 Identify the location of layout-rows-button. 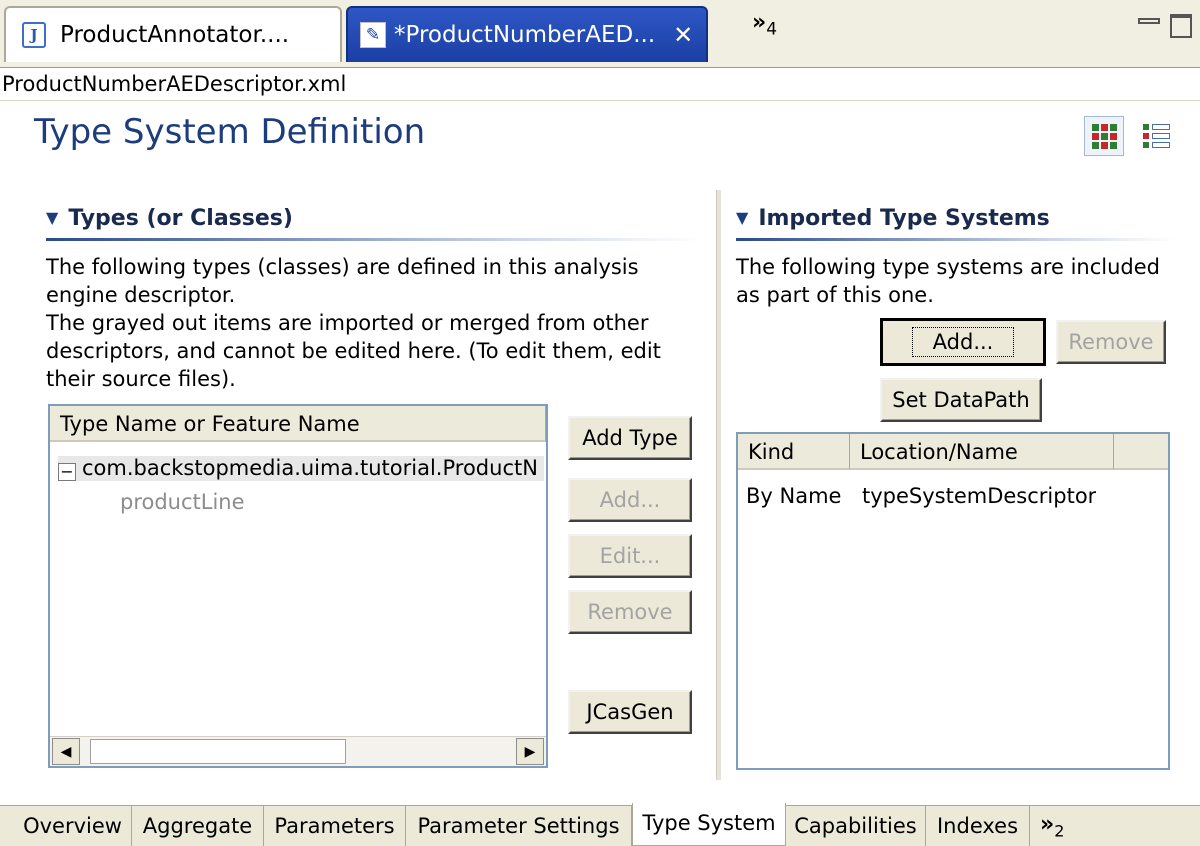
(1156, 136).